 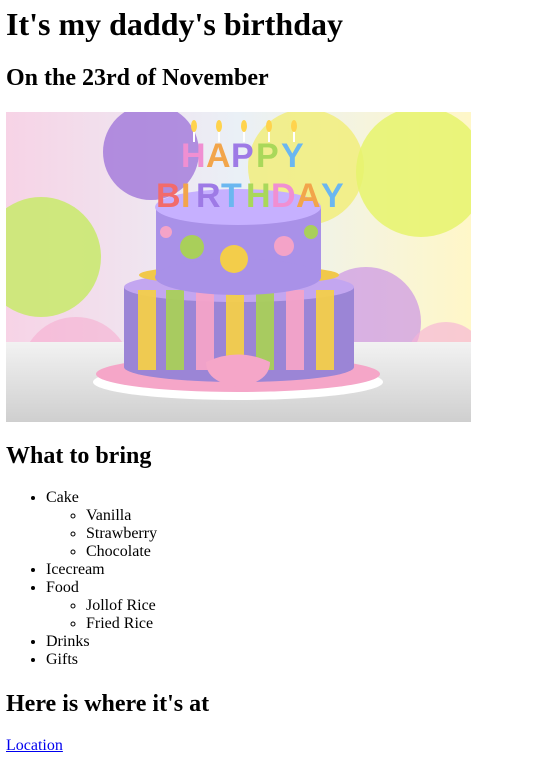 I want to click on svg-text: R, so click(x=208, y=196).